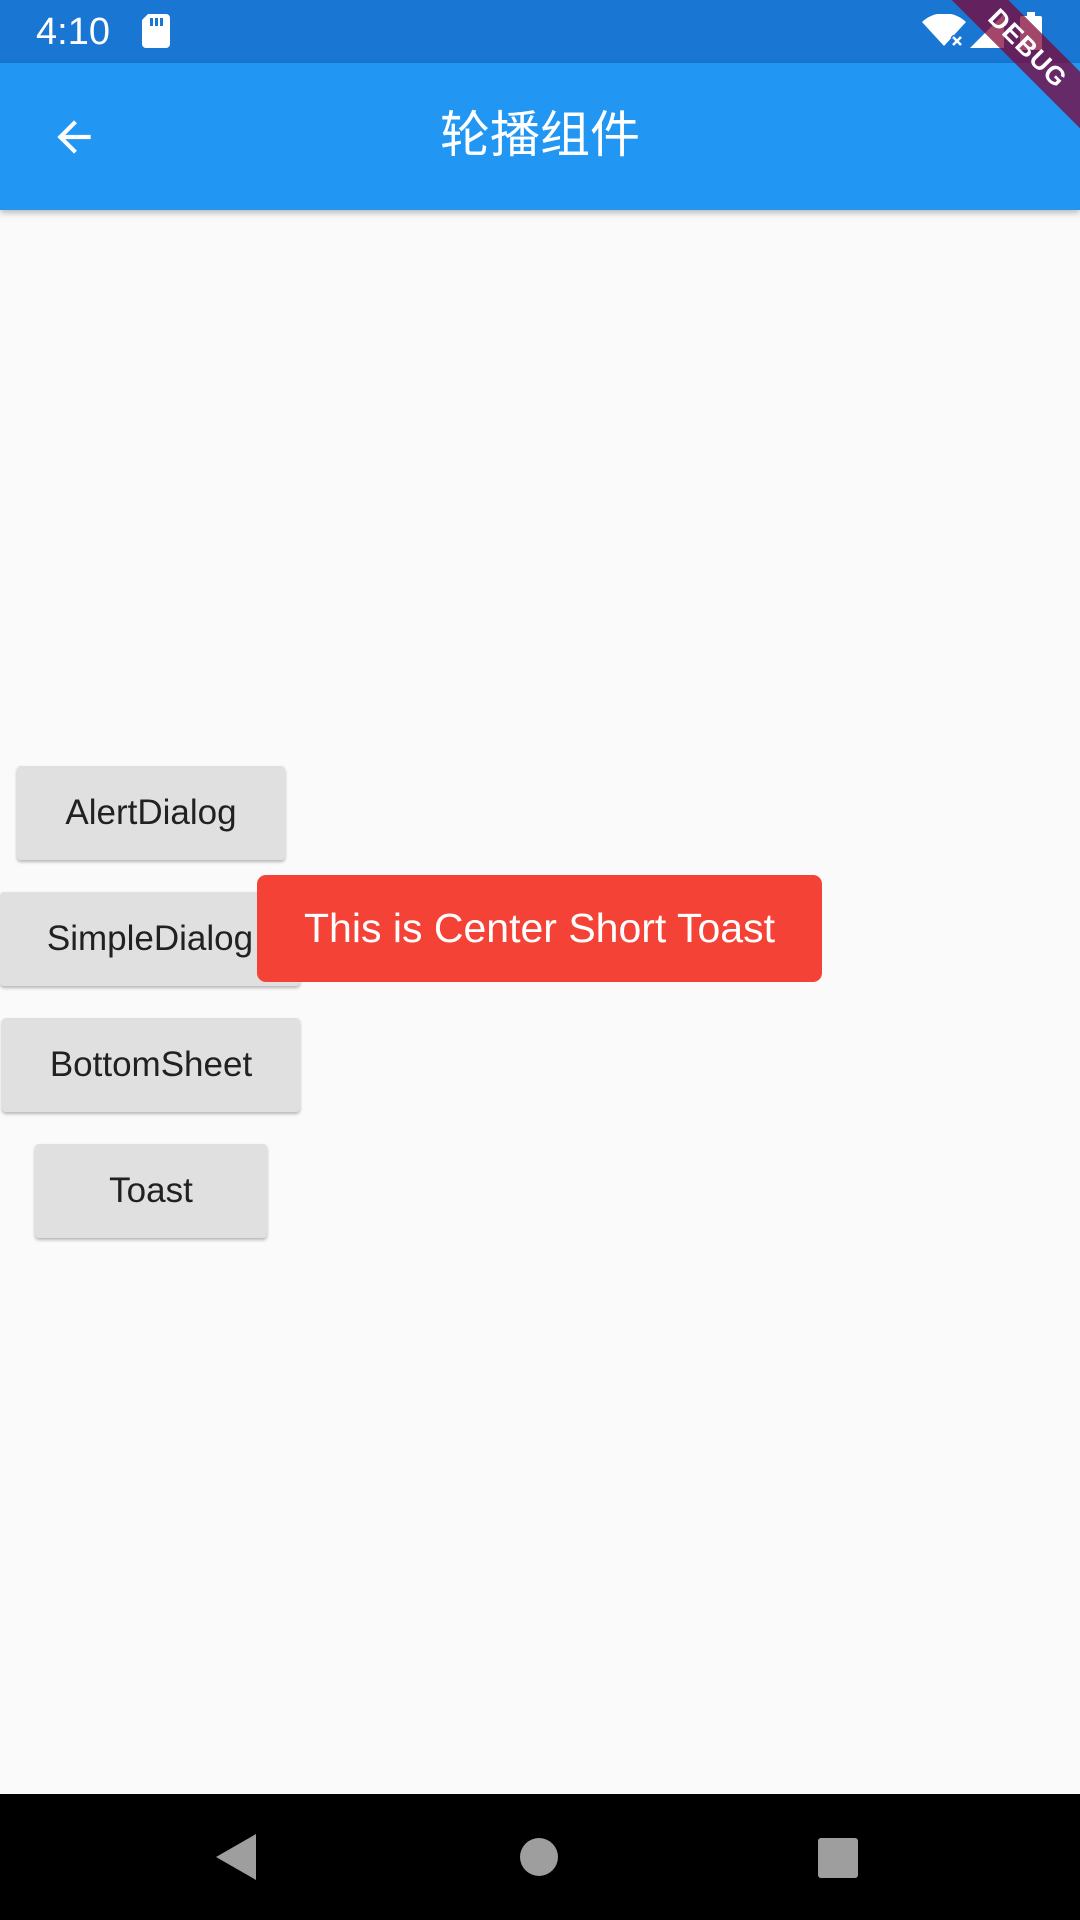 The image size is (1080, 1920). I want to click on bottom-sheet-button: BottomSheet, so click(151, 1065).